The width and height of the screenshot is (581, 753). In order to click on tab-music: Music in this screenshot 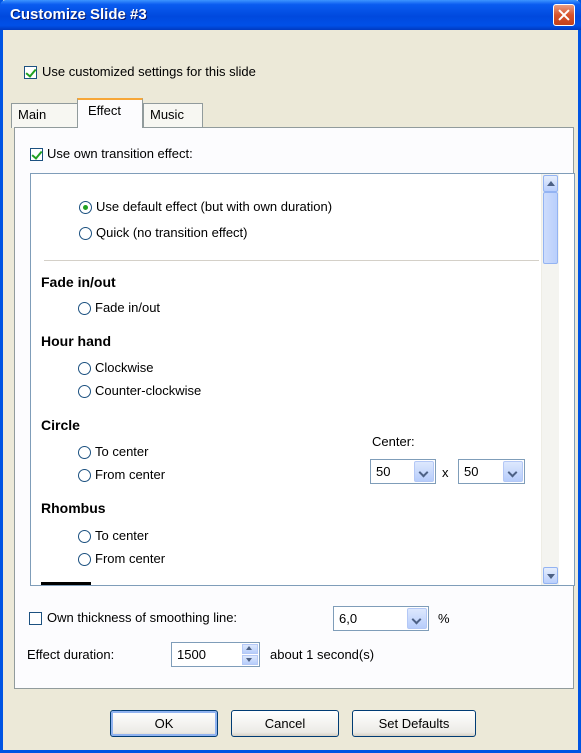, I will do `click(173, 115)`.